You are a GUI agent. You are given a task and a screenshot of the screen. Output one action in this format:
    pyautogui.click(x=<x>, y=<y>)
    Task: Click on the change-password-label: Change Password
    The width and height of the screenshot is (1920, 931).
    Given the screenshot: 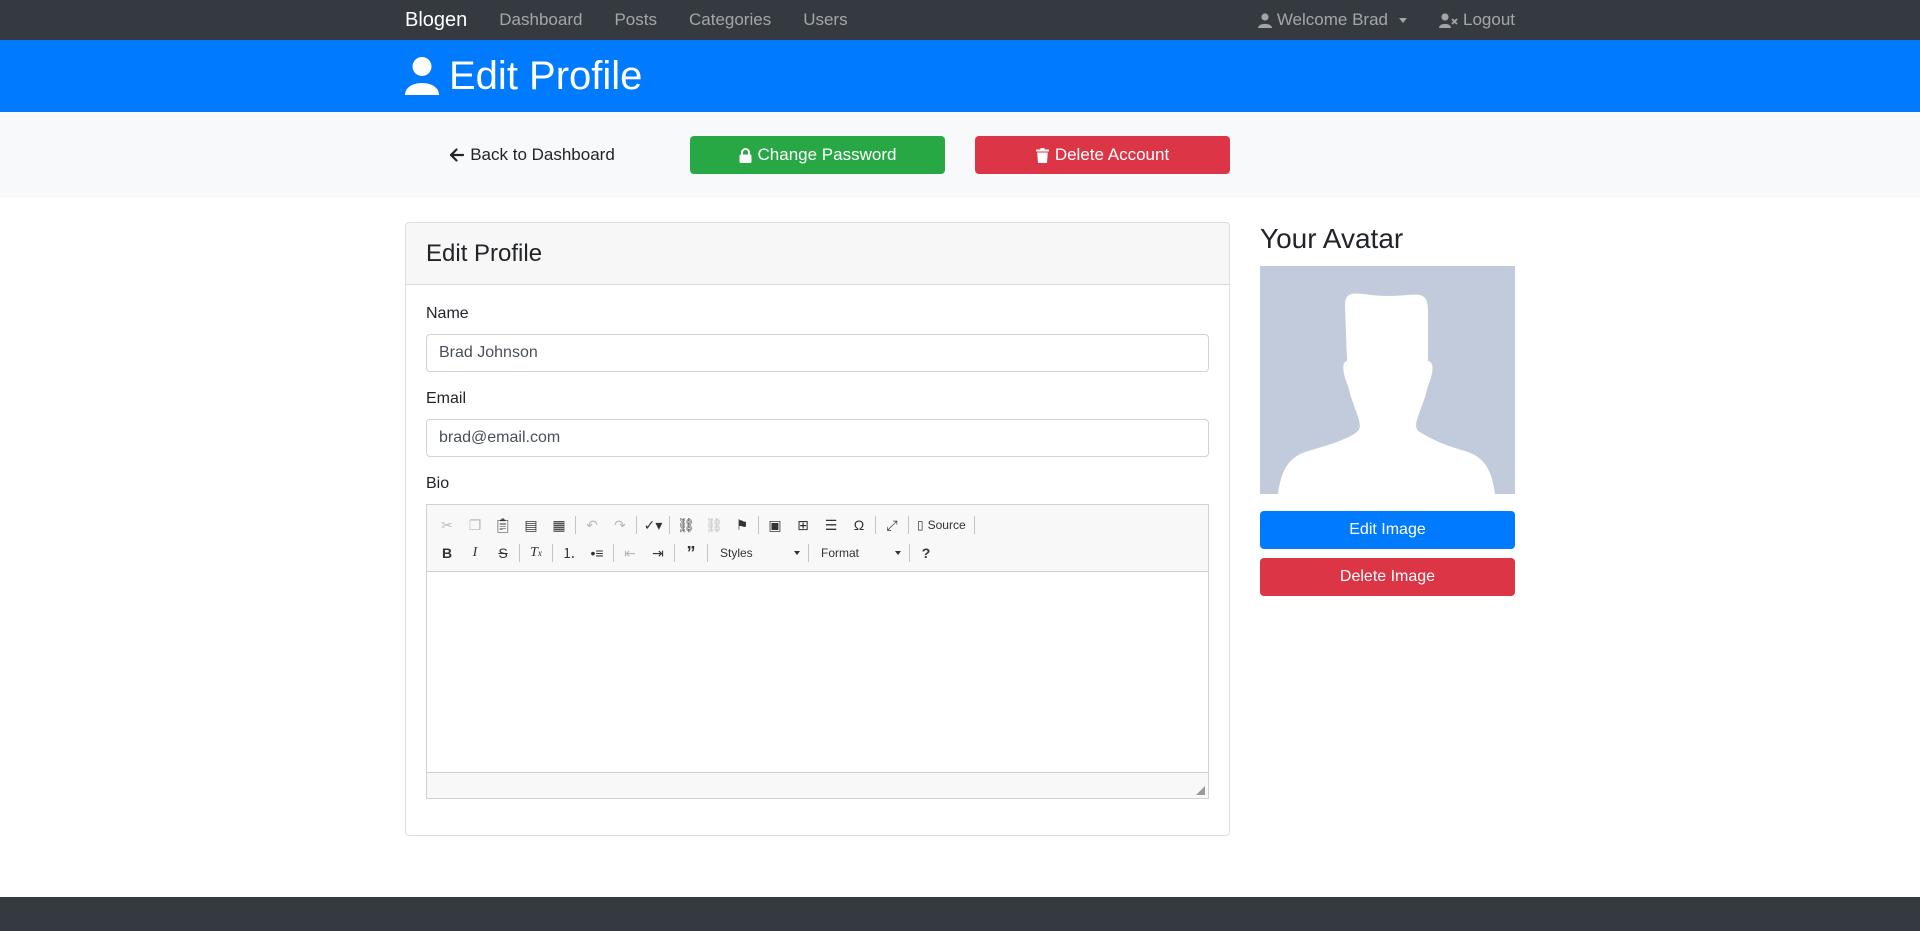 What is the action you would take?
    pyautogui.click(x=827, y=154)
    